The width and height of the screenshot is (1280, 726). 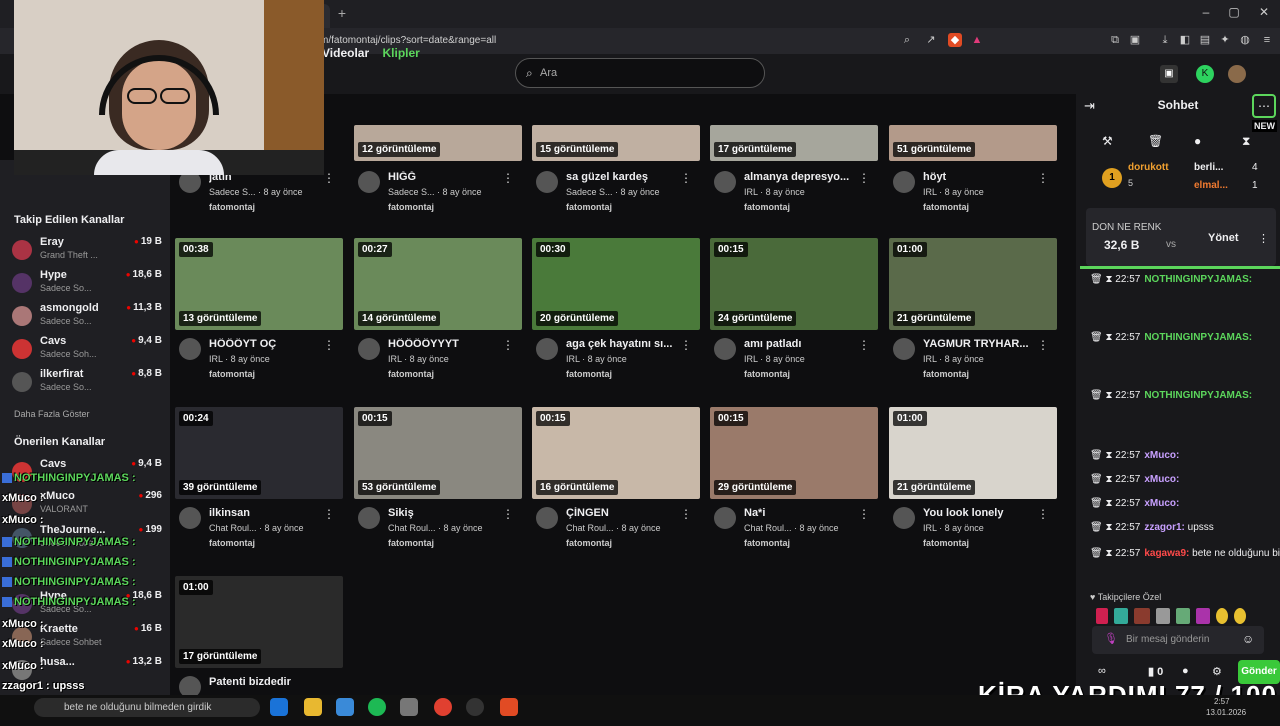 I want to click on clip-thumbnail: 00:15 24 görüntüleme, so click(x=794, y=284).